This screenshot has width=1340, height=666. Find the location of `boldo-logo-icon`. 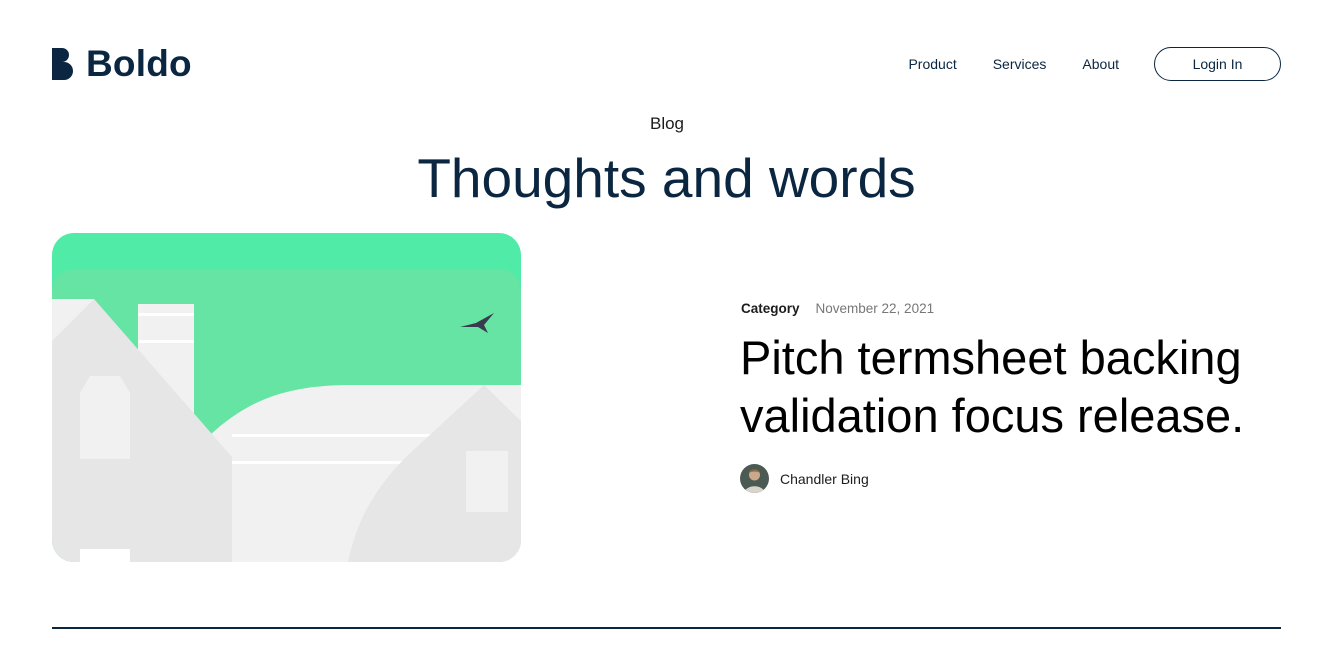

boldo-logo-icon is located at coordinates (62, 64).